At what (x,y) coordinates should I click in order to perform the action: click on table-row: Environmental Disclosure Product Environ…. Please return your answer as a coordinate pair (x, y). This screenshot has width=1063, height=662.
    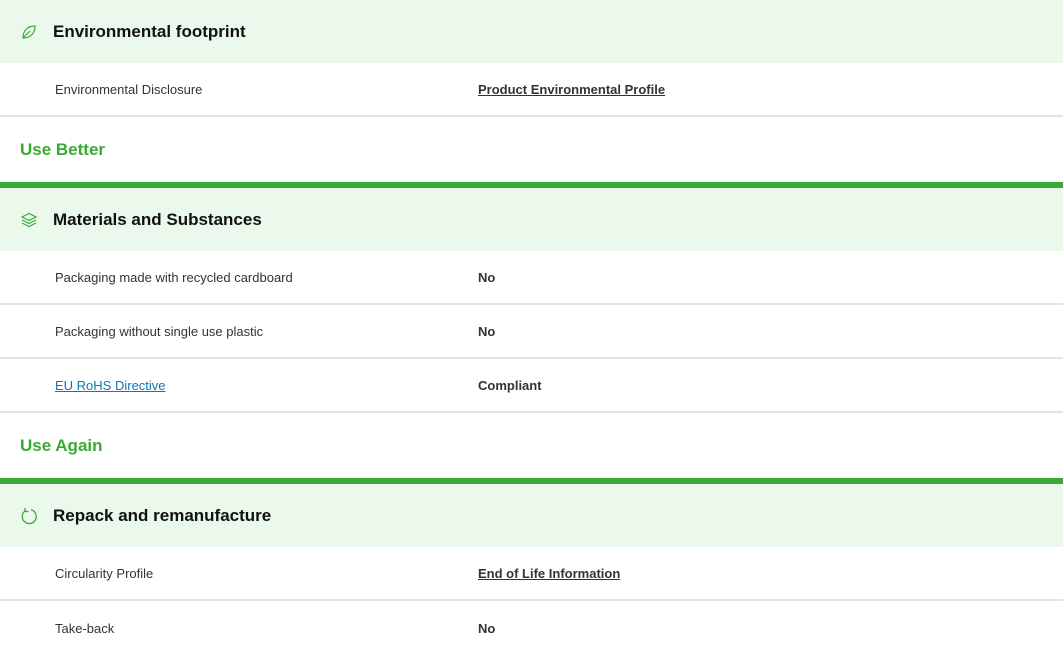
    Looking at the image, I should click on (531, 90).